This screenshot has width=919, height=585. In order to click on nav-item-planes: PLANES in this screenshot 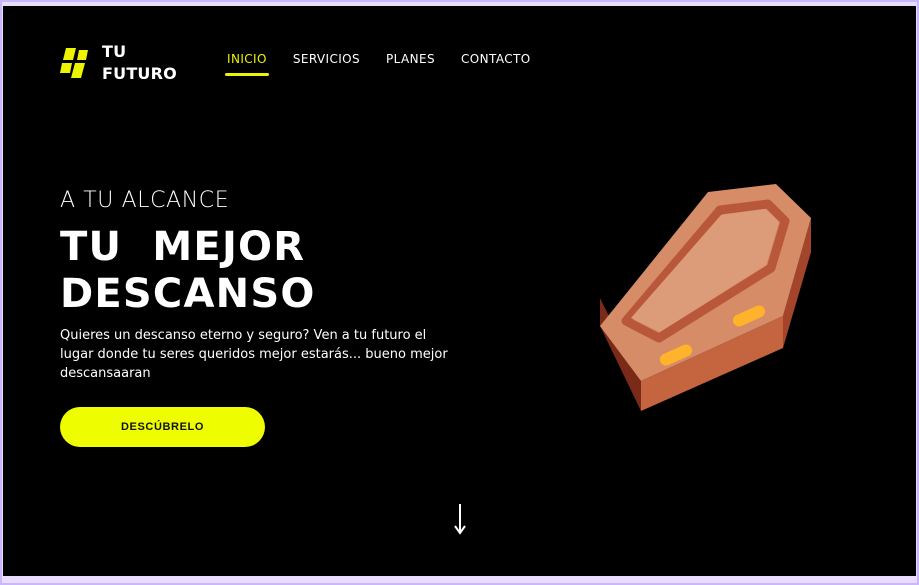, I will do `click(410, 59)`.